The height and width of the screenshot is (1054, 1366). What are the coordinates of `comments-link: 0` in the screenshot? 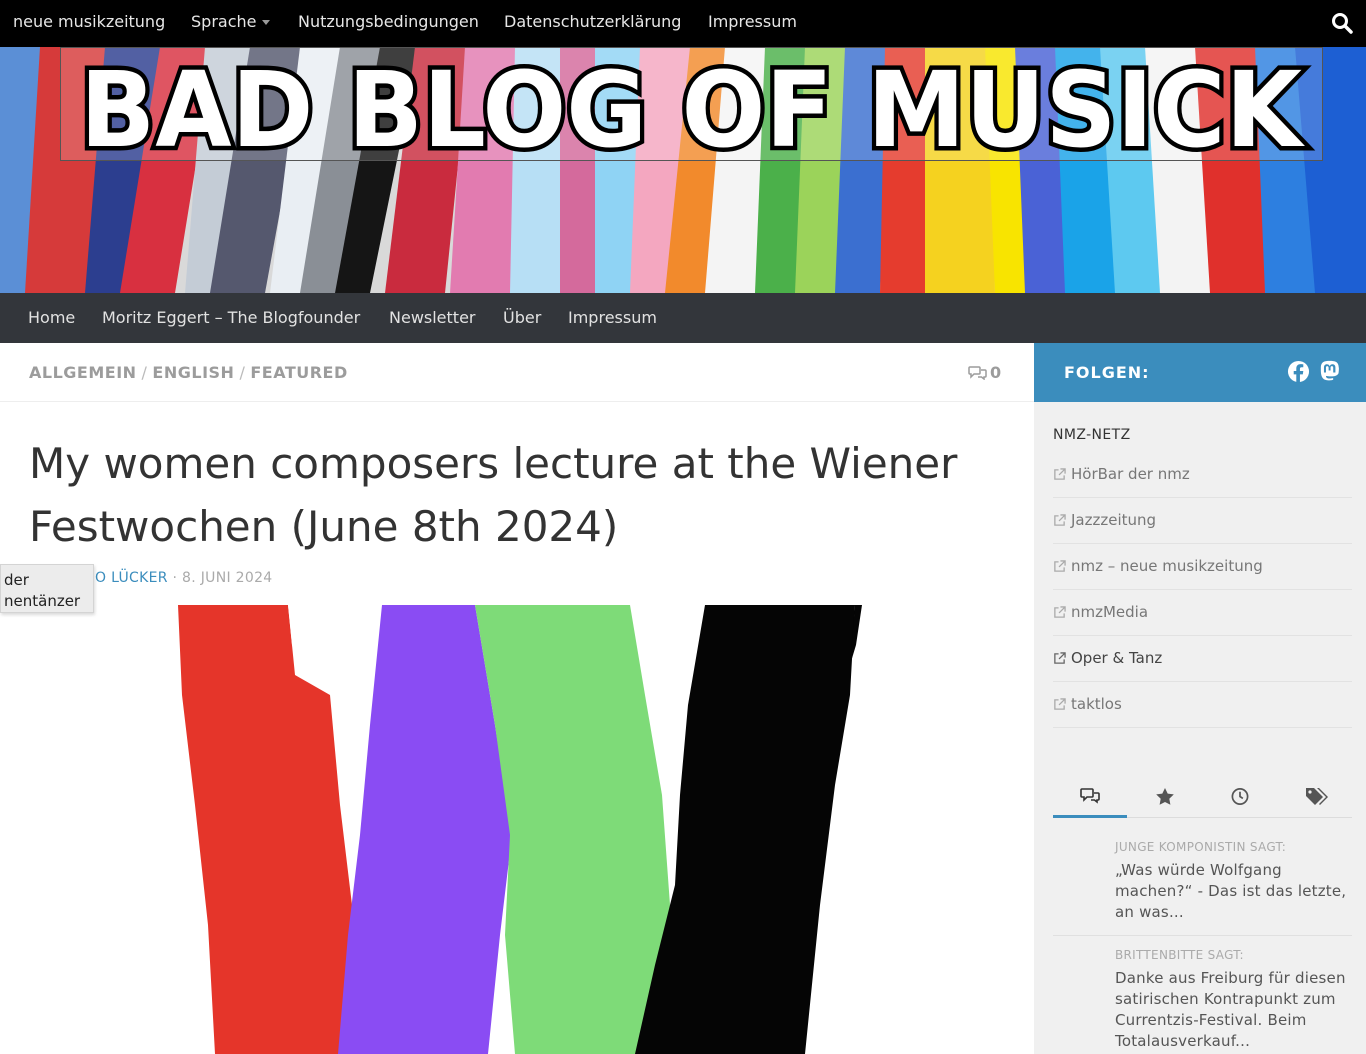 It's located at (984, 372).